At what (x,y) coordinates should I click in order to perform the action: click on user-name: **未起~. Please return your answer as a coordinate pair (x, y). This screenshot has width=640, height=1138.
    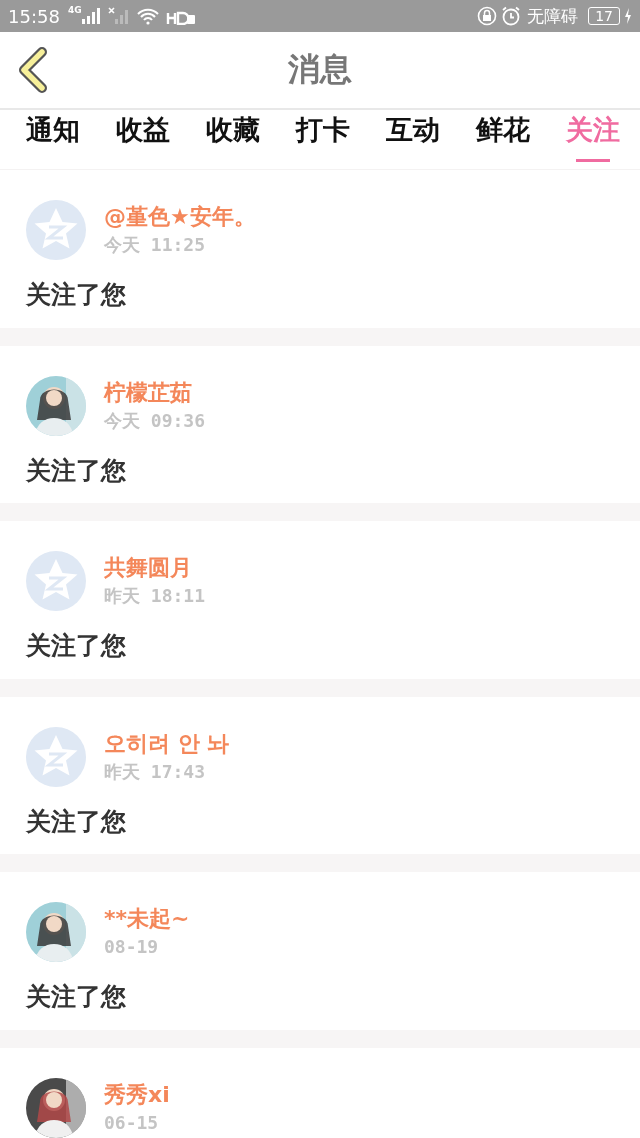
    Looking at the image, I should click on (147, 919).